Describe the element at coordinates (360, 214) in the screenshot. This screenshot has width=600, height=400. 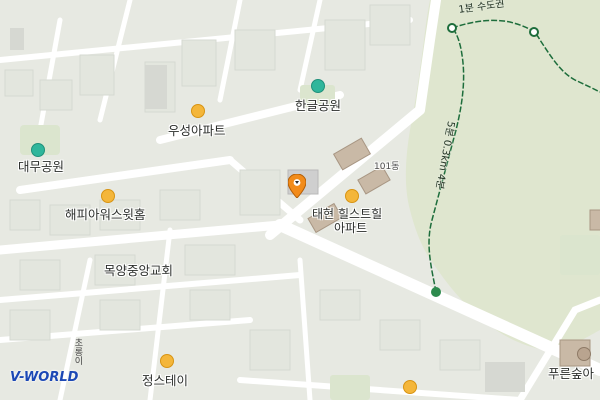
I see `label-taehyeon-b: 힐스트힐` at that location.